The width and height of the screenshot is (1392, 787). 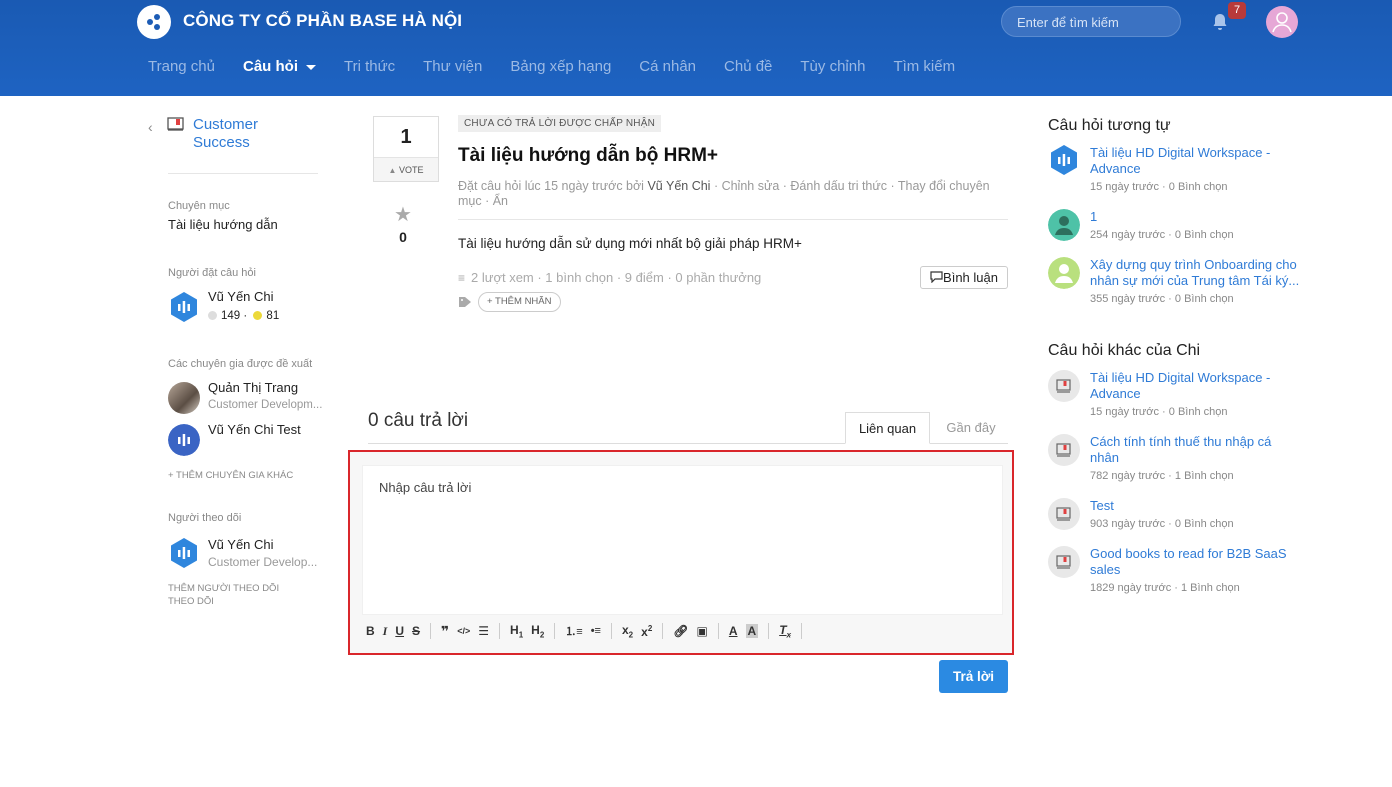 I want to click on nav-questions-label: Câu hỏi, so click(x=270, y=66).